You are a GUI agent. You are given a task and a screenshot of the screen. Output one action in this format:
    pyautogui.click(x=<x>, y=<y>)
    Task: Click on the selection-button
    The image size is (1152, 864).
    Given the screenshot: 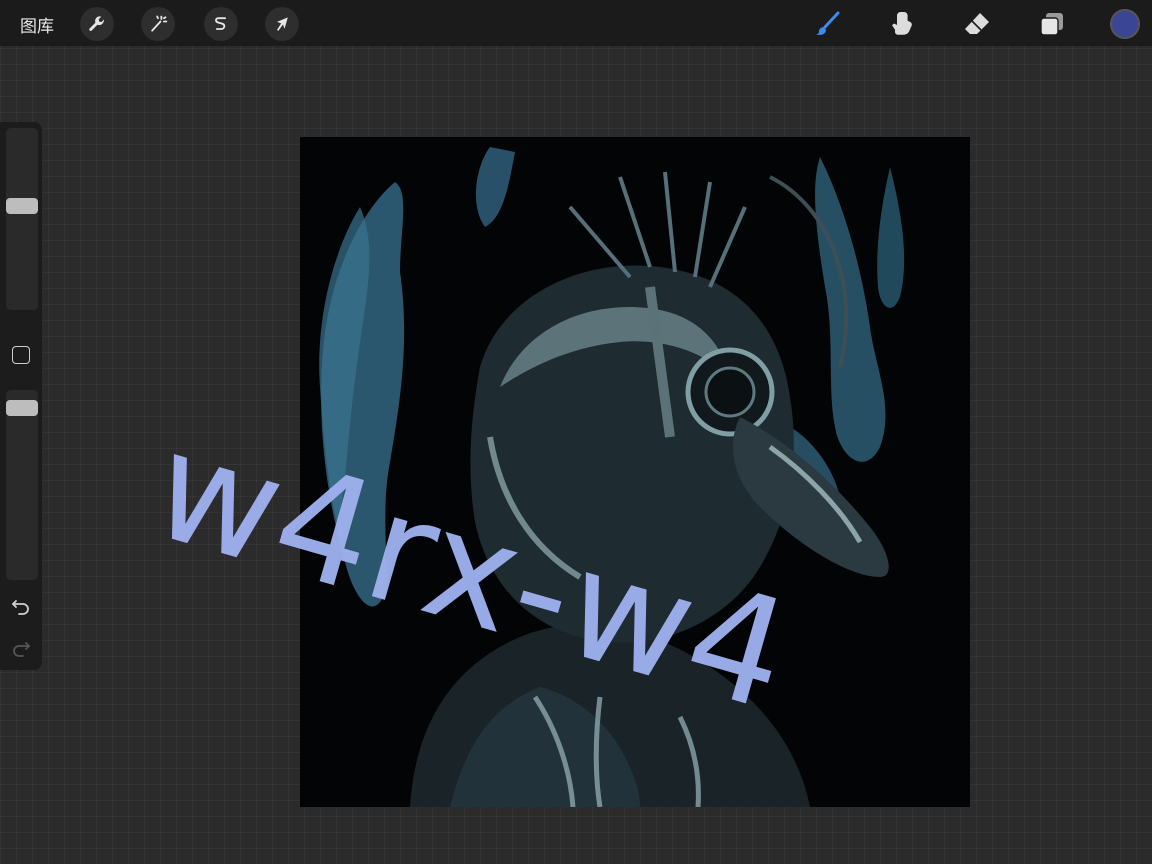 What is the action you would take?
    pyautogui.click(x=221, y=24)
    